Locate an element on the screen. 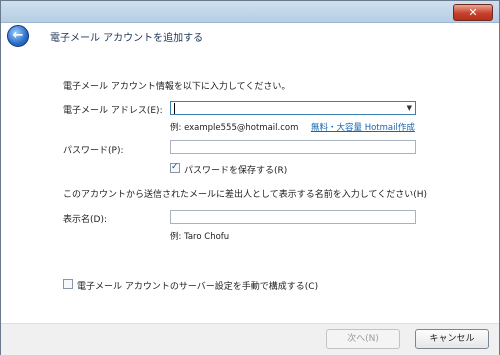 The height and width of the screenshot is (355, 500). wizard-header: ← 電子メール アカウントを追加する is located at coordinates (250, 35).